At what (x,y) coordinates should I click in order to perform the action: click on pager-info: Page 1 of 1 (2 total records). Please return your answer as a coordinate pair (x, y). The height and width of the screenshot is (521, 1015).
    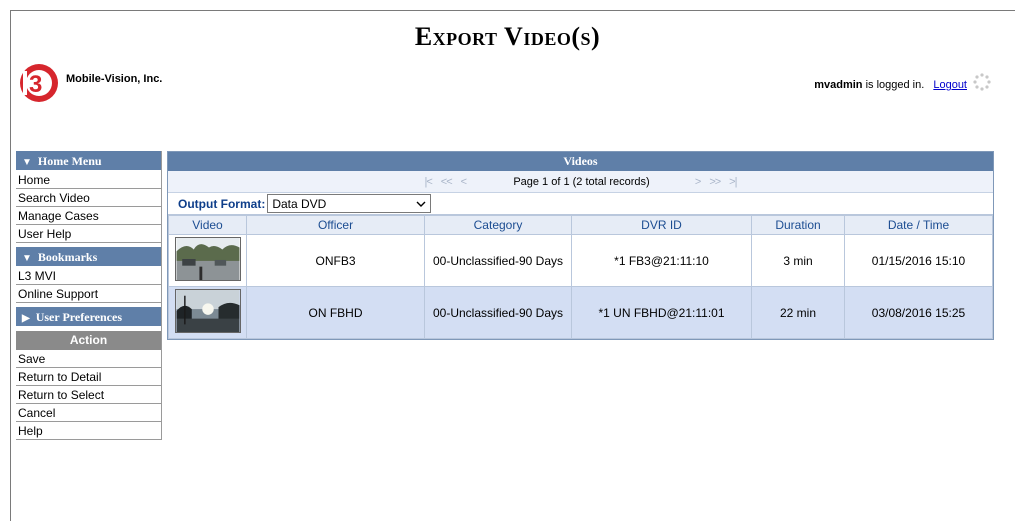
    Looking at the image, I should click on (581, 181).